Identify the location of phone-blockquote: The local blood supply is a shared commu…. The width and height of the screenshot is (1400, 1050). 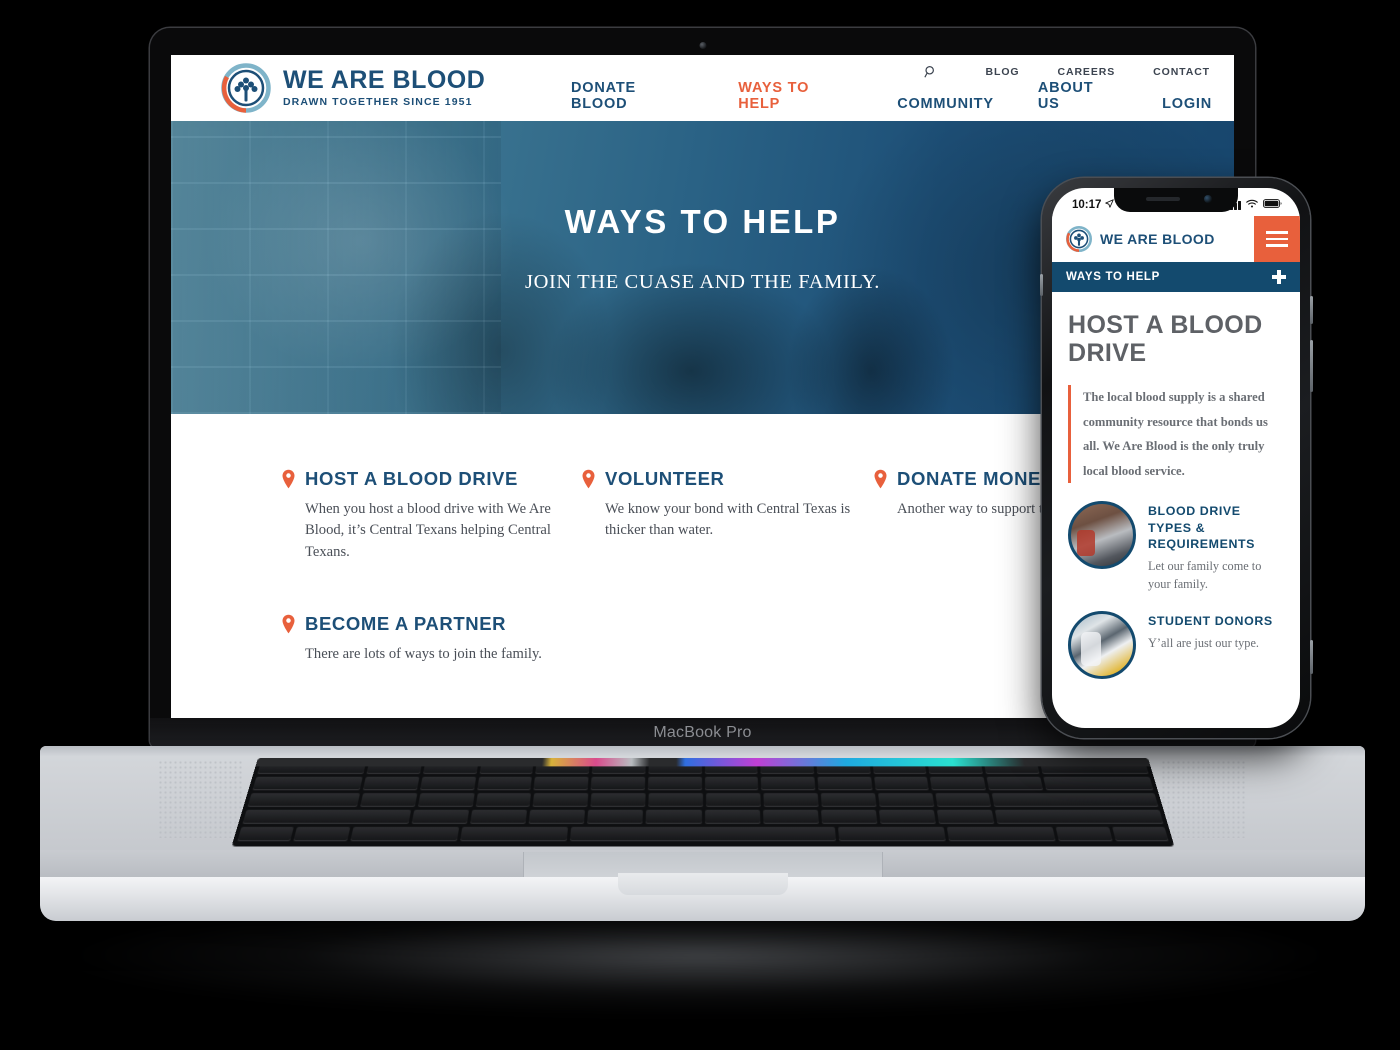
(1176, 434).